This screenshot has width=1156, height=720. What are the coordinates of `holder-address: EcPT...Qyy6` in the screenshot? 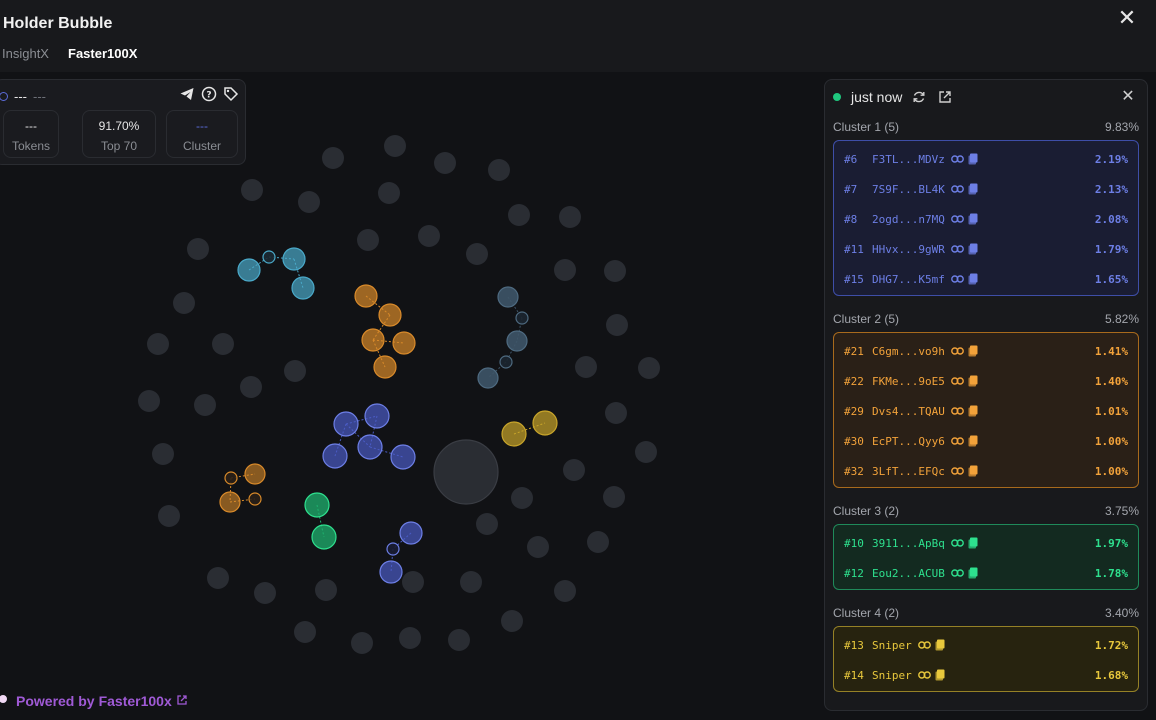 It's located at (908, 441).